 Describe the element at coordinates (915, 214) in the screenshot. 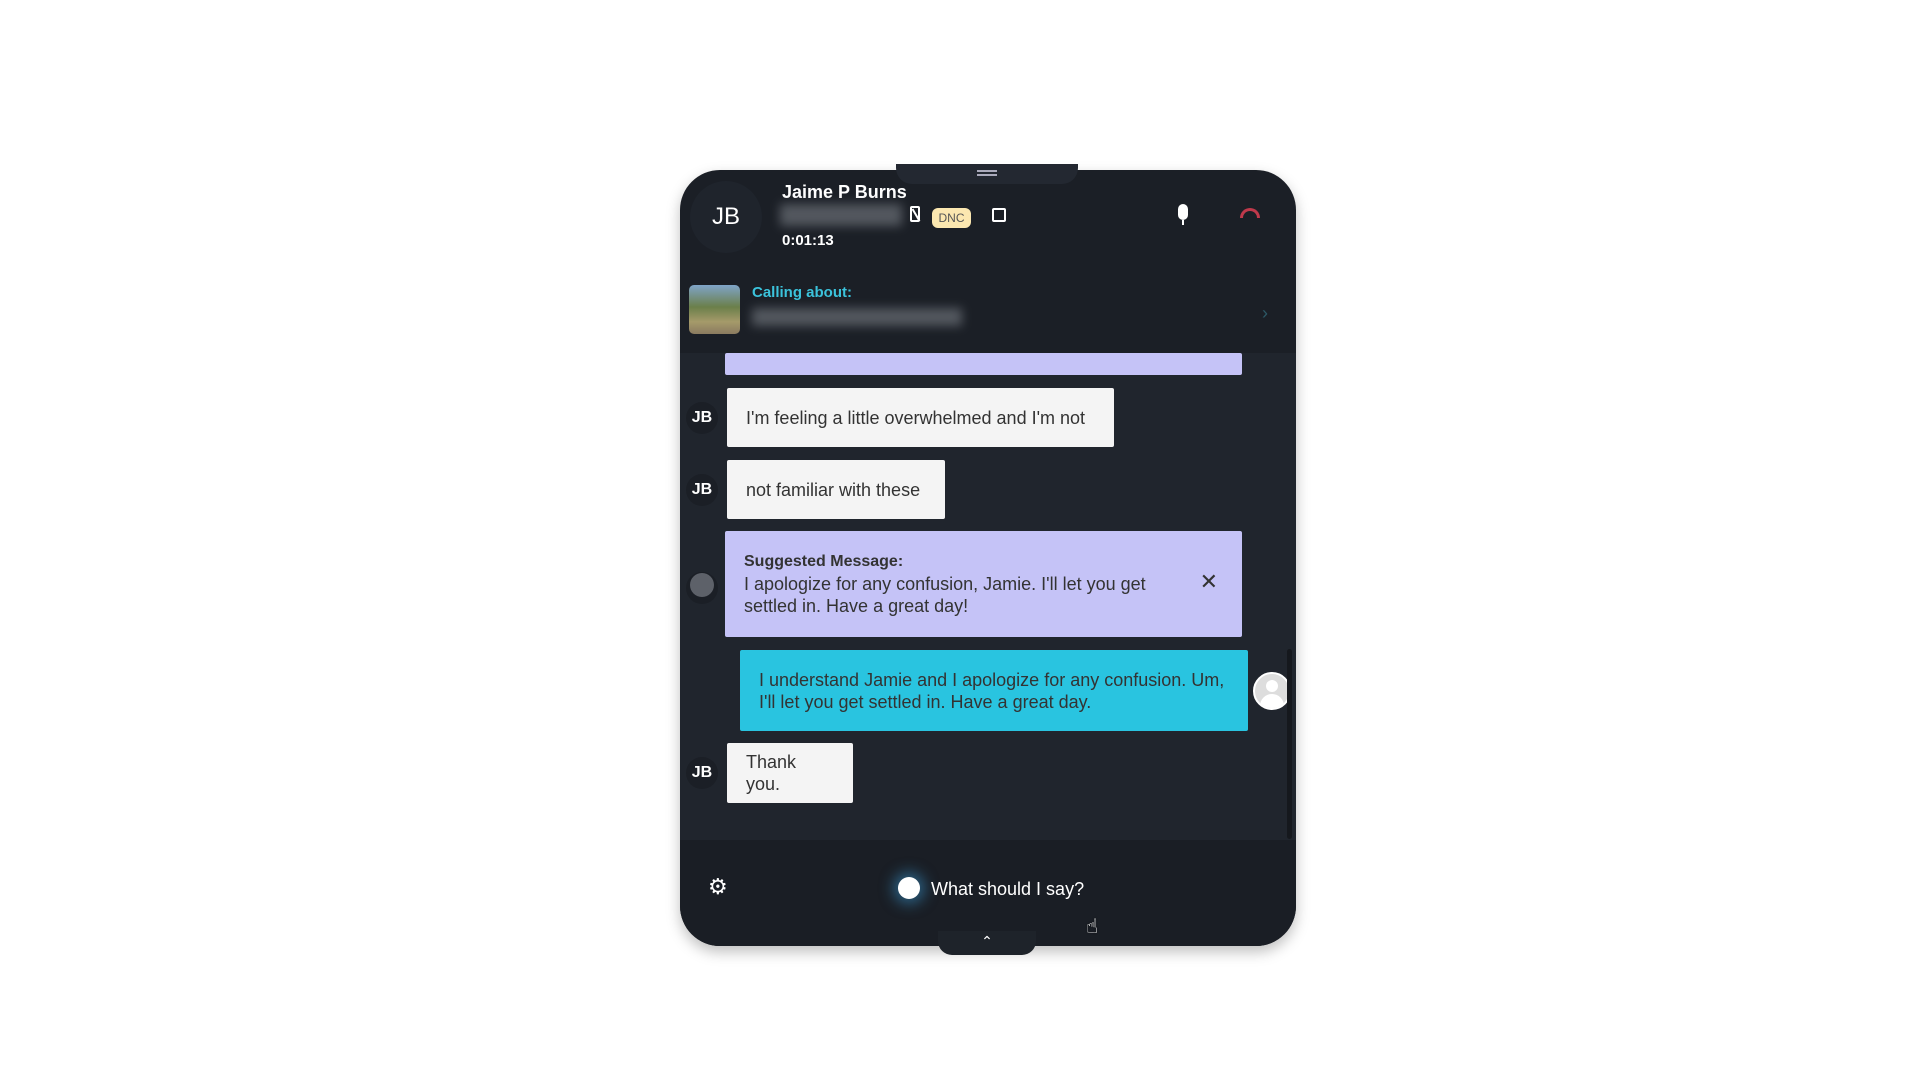

I see `no-sms-icon` at that location.